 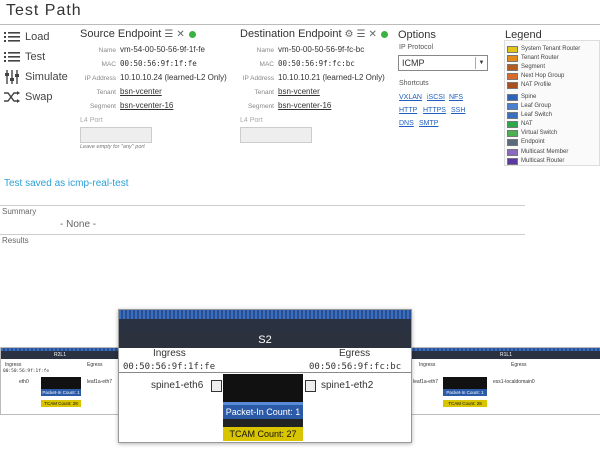 I want to click on ip-protocol-value: ICMP, so click(x=413, y=63).